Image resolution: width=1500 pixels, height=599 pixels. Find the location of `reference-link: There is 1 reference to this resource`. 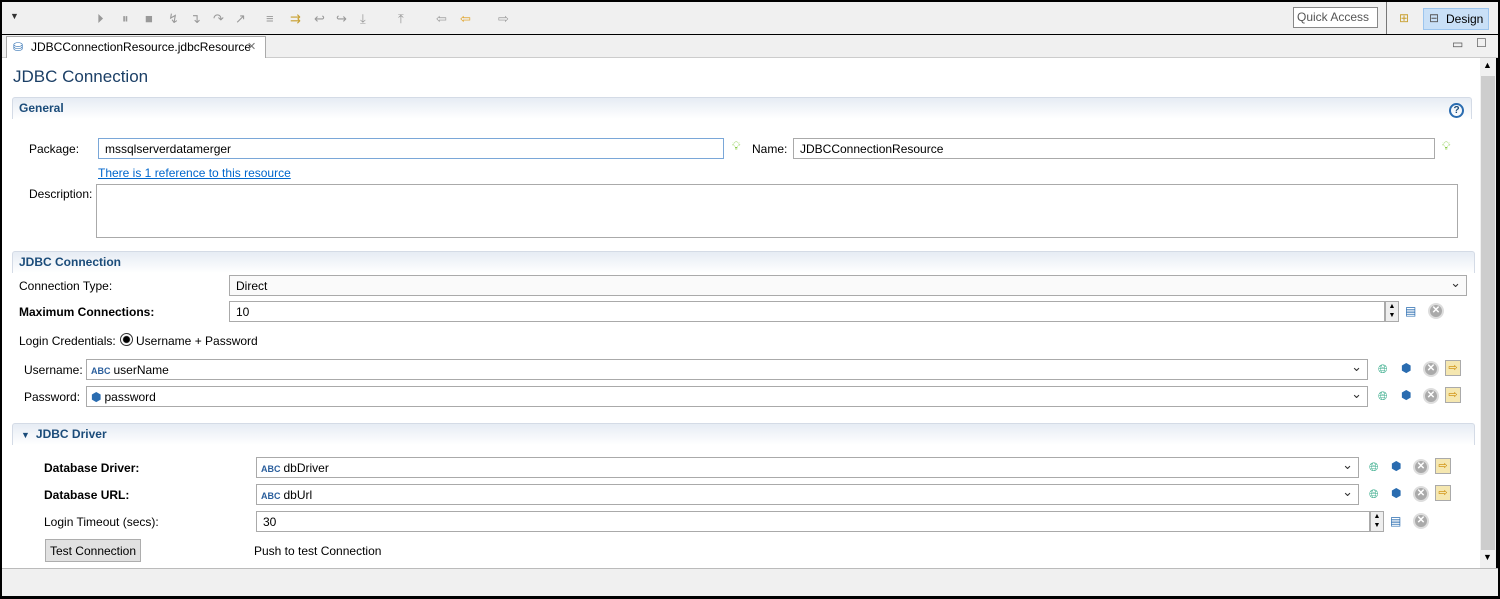

reference-link: There is 1 reference to this resource is located at coordinates (194, 173).